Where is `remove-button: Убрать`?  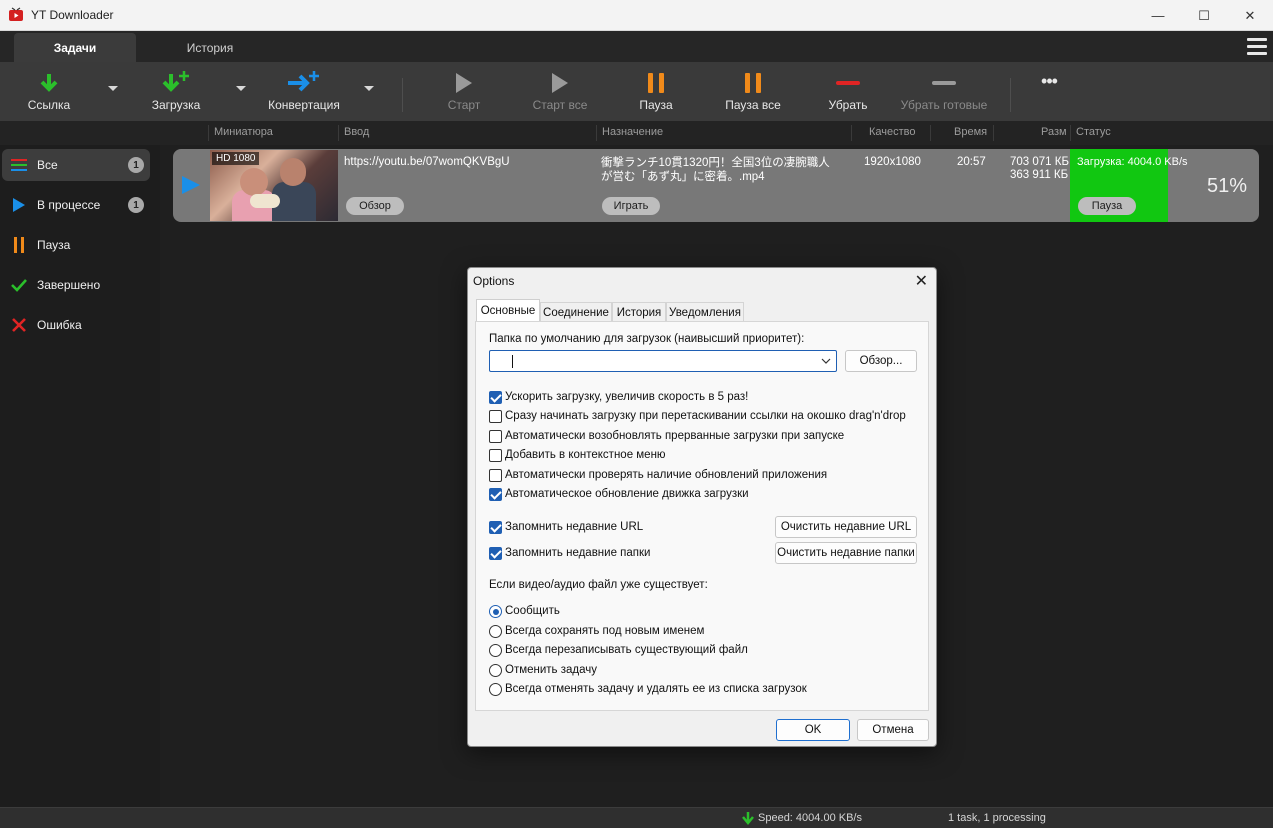 remove-button: Убрать is located at coordinates (848, 91).